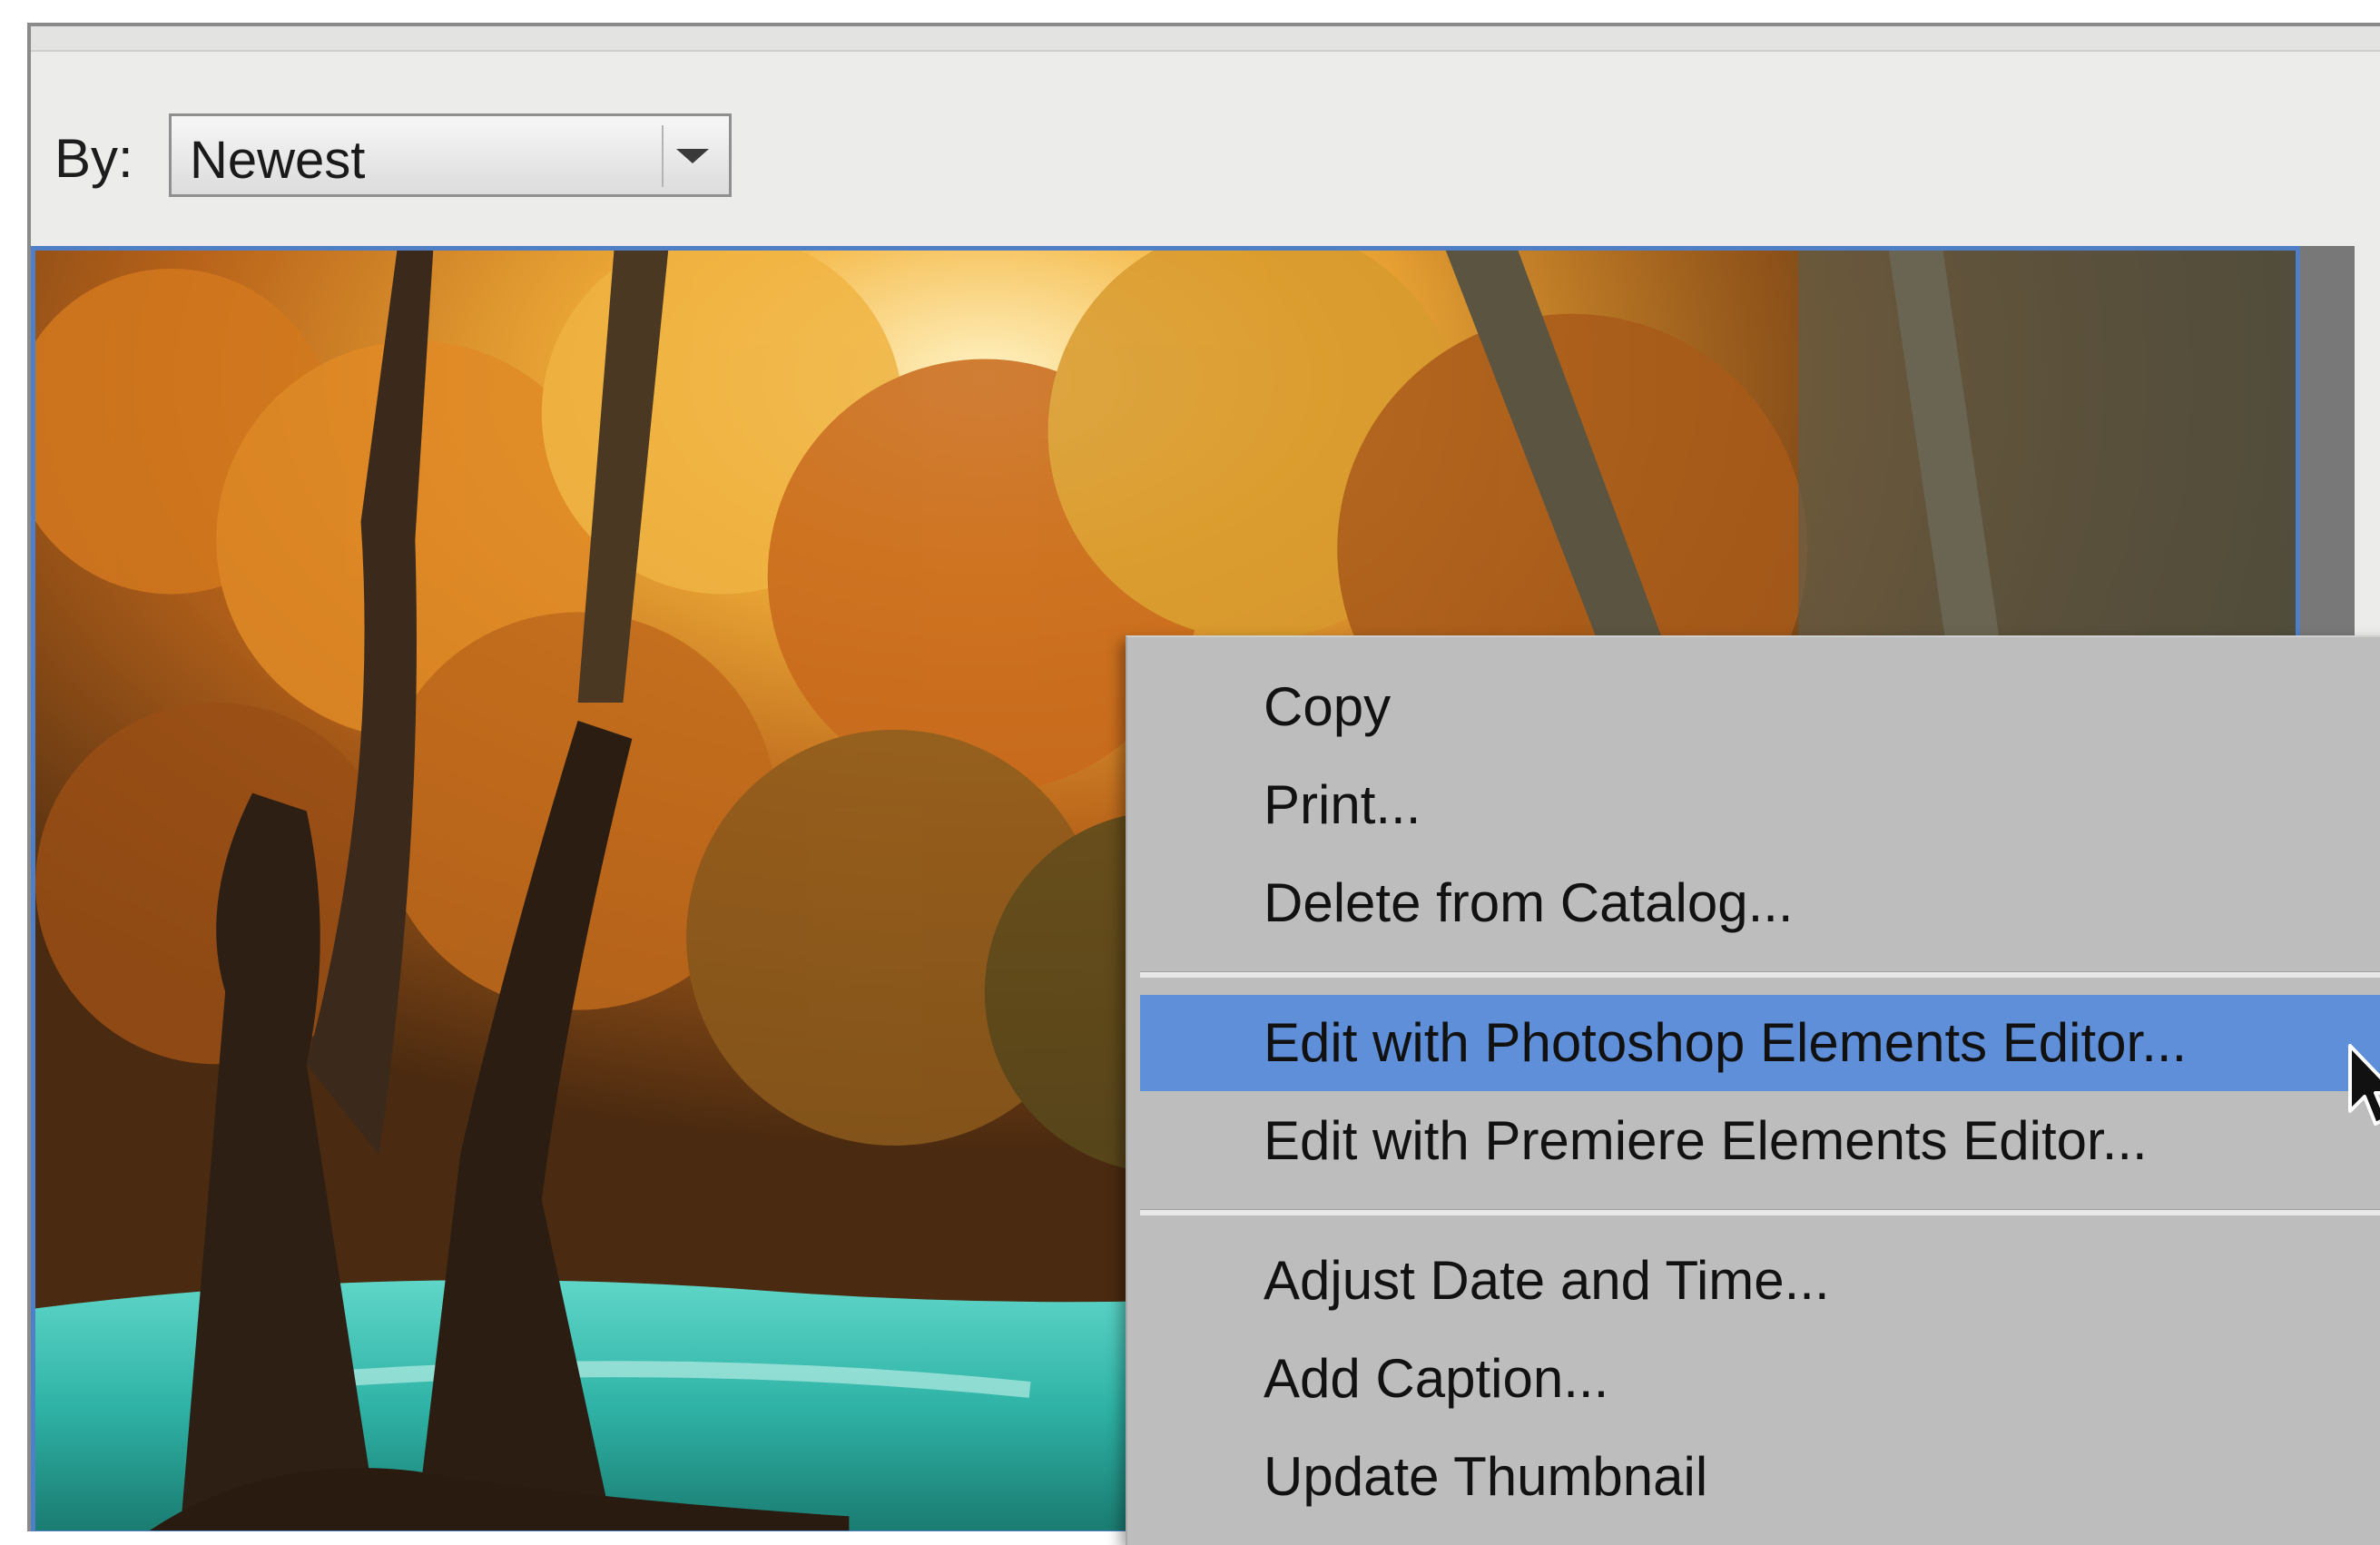  I want to click on dropdown-divider, so click(663, 156).